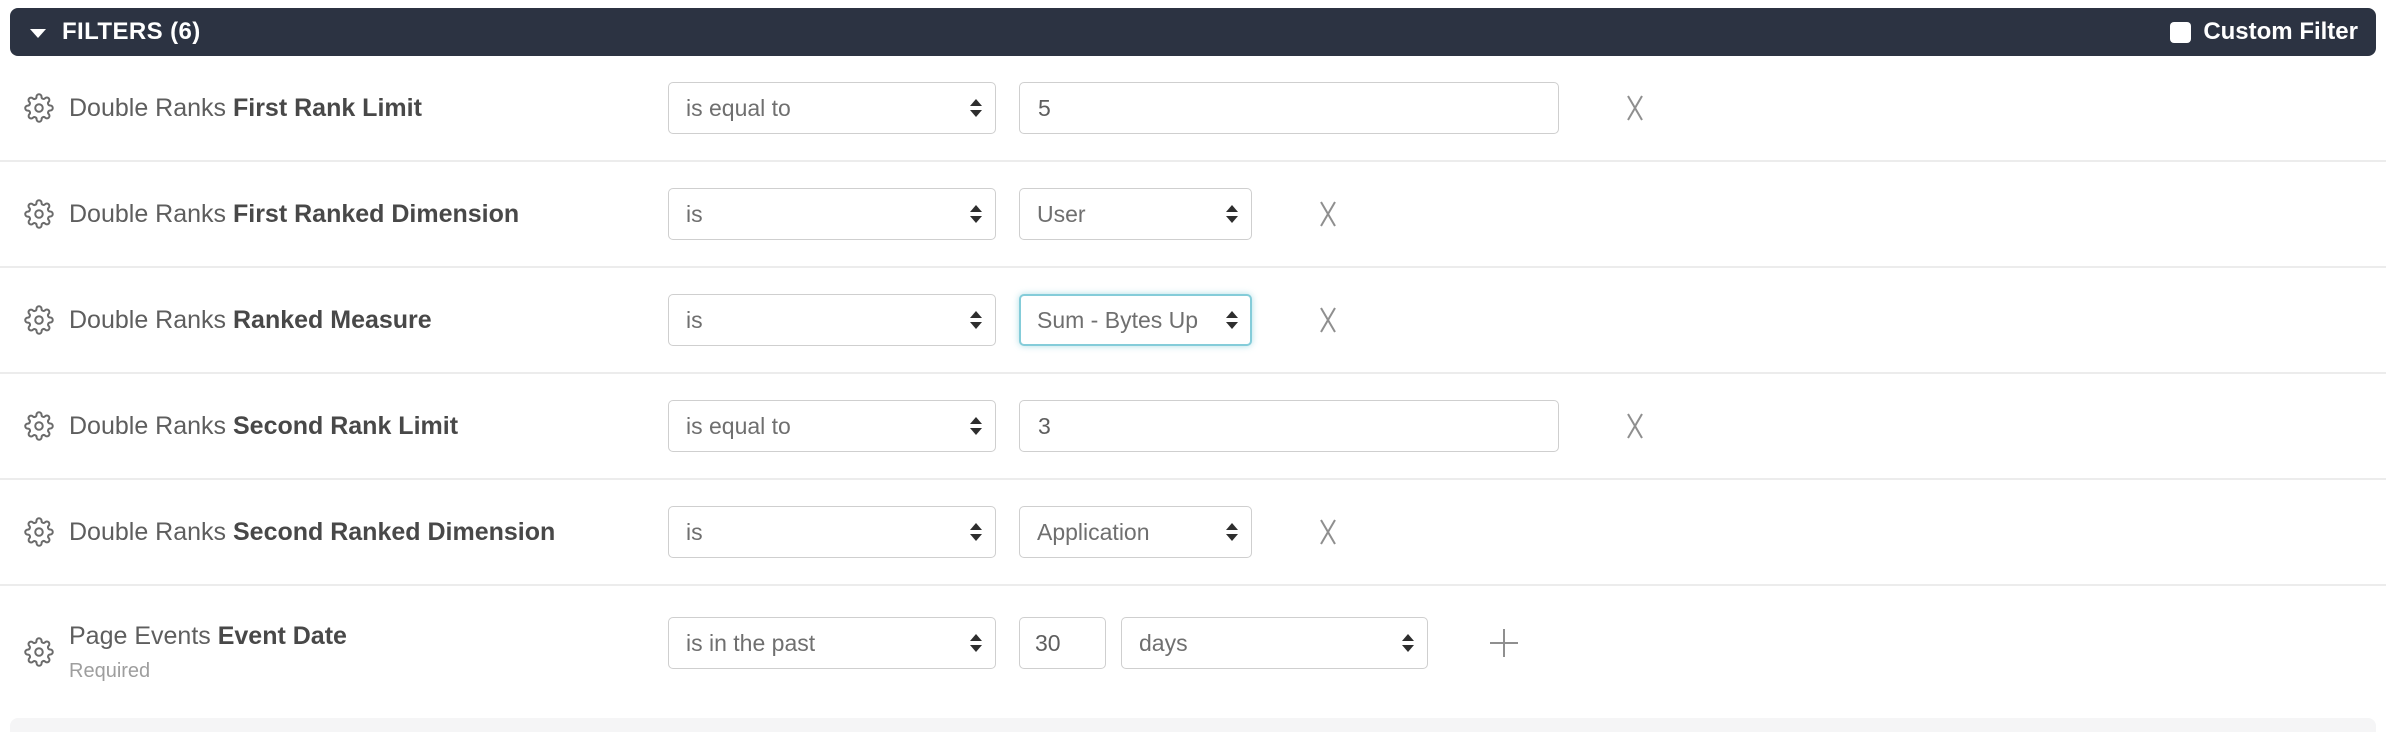 The height and width of the screenshot is (732, 2386). I want to click on filter-field-name: Double Ranks First Ranked Dimension, so click(294, 214).